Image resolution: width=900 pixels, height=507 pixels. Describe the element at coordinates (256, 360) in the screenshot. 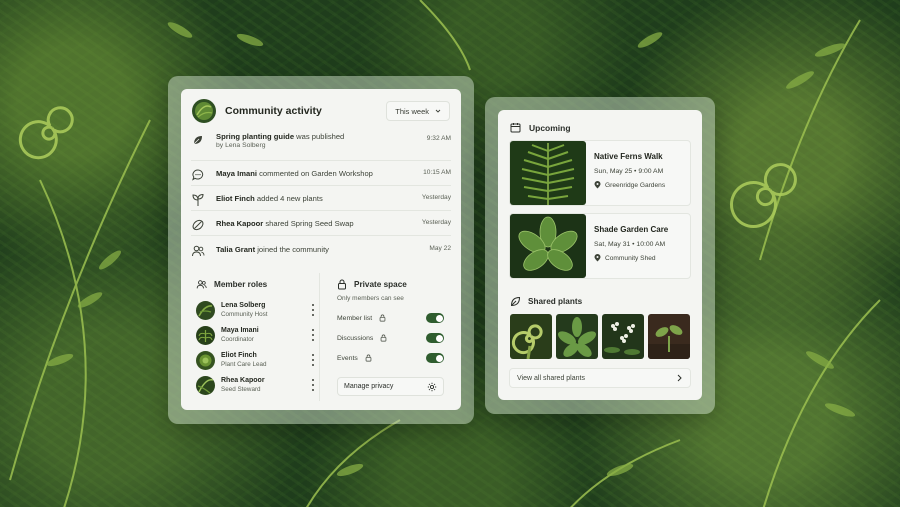

I see `member-row: Eliot Finch Plant Care Lead` at that location.